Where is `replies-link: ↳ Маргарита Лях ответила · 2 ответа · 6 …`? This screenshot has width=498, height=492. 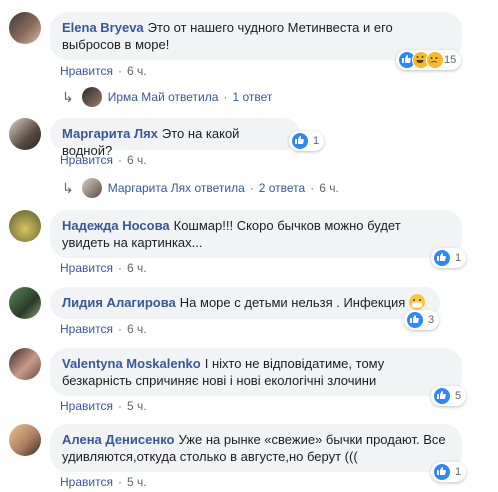 replies-link: ↳ Маргарита Лях ответила · 2 ответа · 6 … is located at coordinates (200, 188).